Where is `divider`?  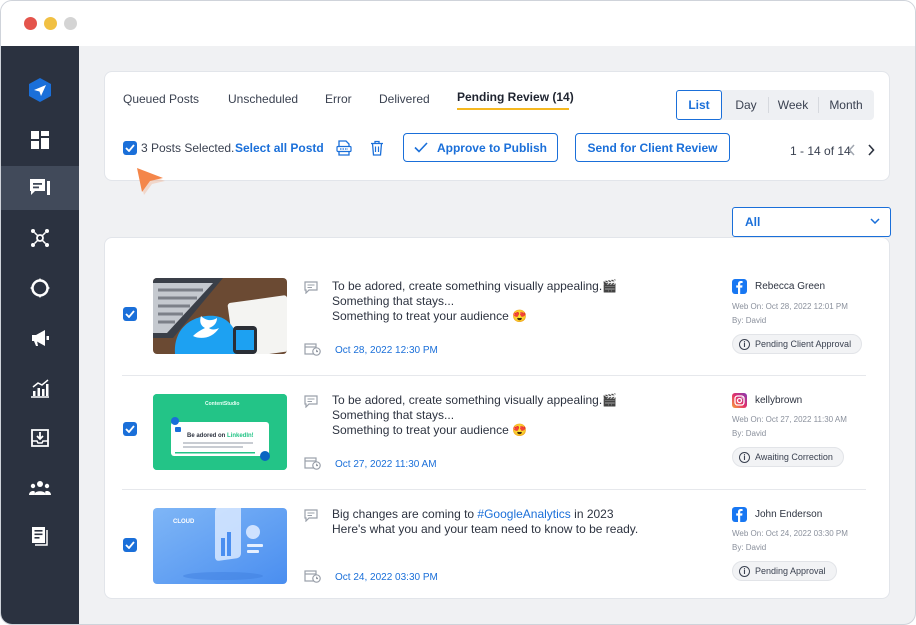 divider is located at coordinates (768, 105).